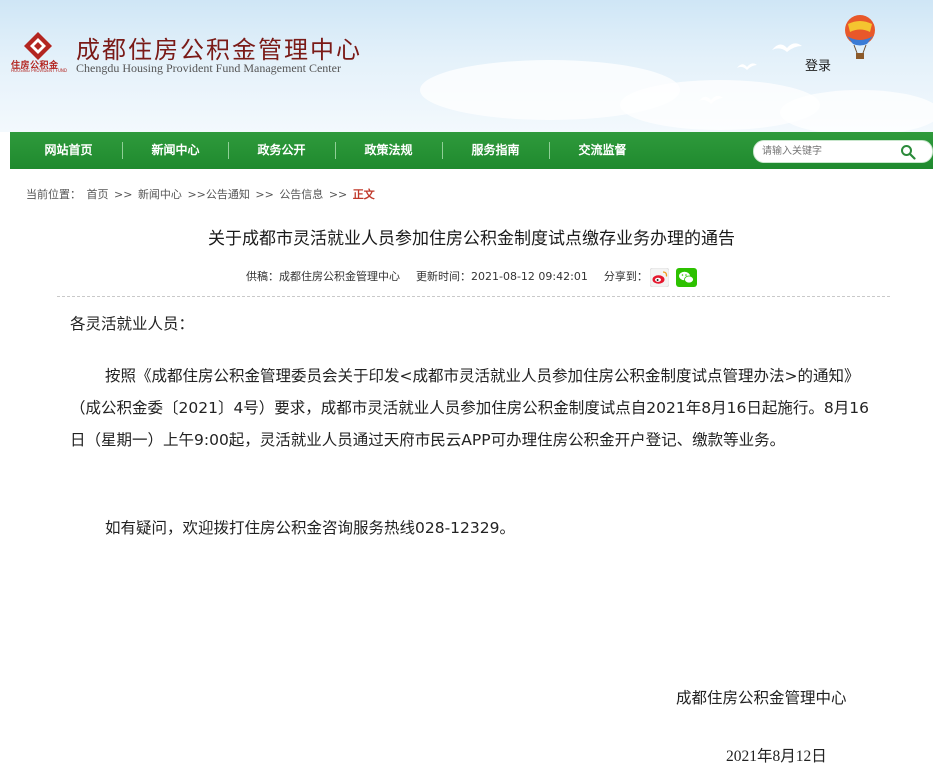  I want to click on breadcrumb: 当前位置： 首页 >> 新闻中心 >>公告通知 >> 公告信息 >> 正文, so click(201, 194).